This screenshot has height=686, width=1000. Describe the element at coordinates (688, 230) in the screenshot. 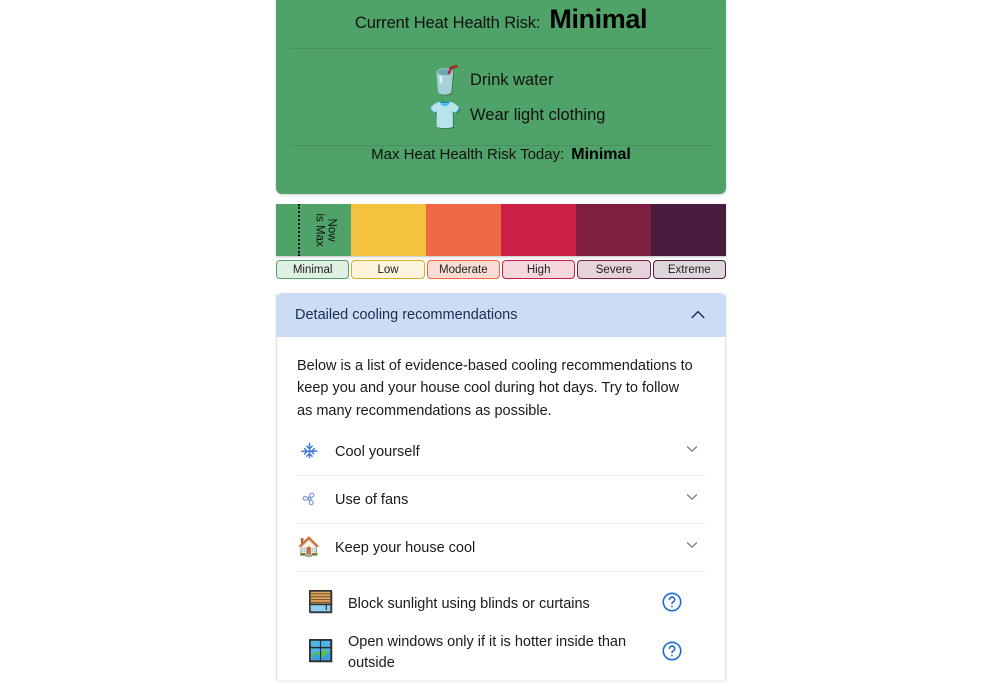

I see `scale-segment-extreme` at that location.